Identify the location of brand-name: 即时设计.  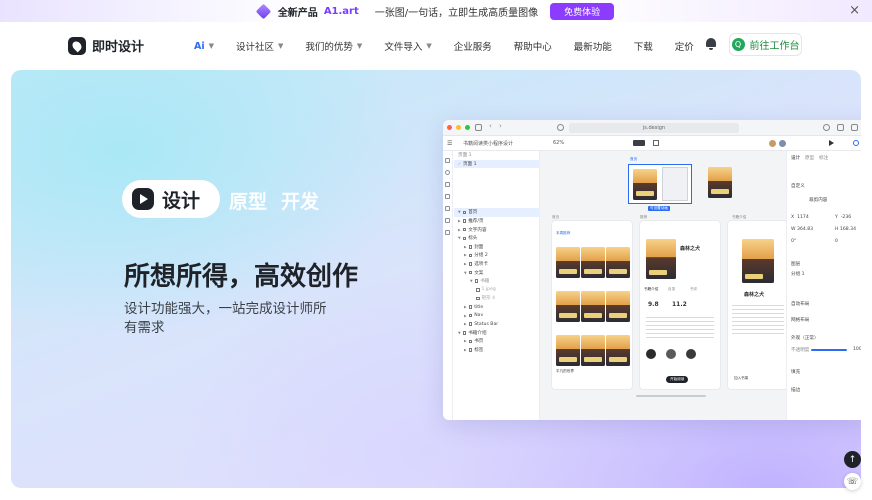
(118, 47).